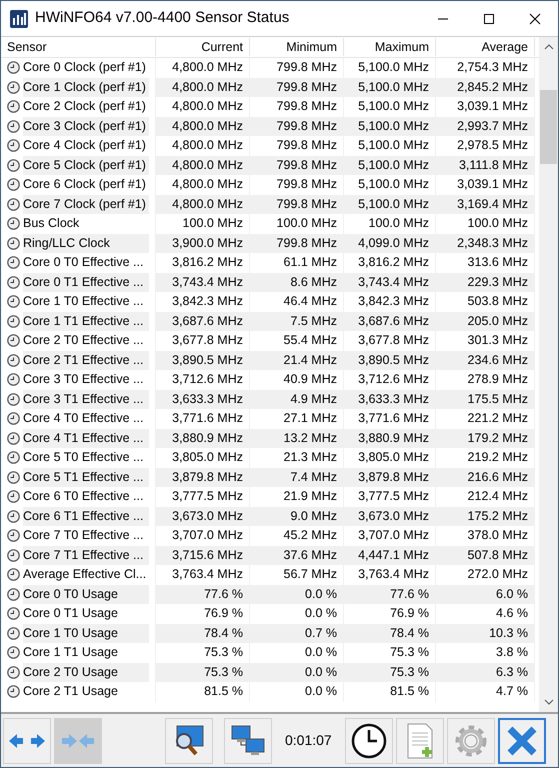 The width and height of the screenshot is (559, 768). I want to click on sensor-name: Bus Clock, so click(51, 223).